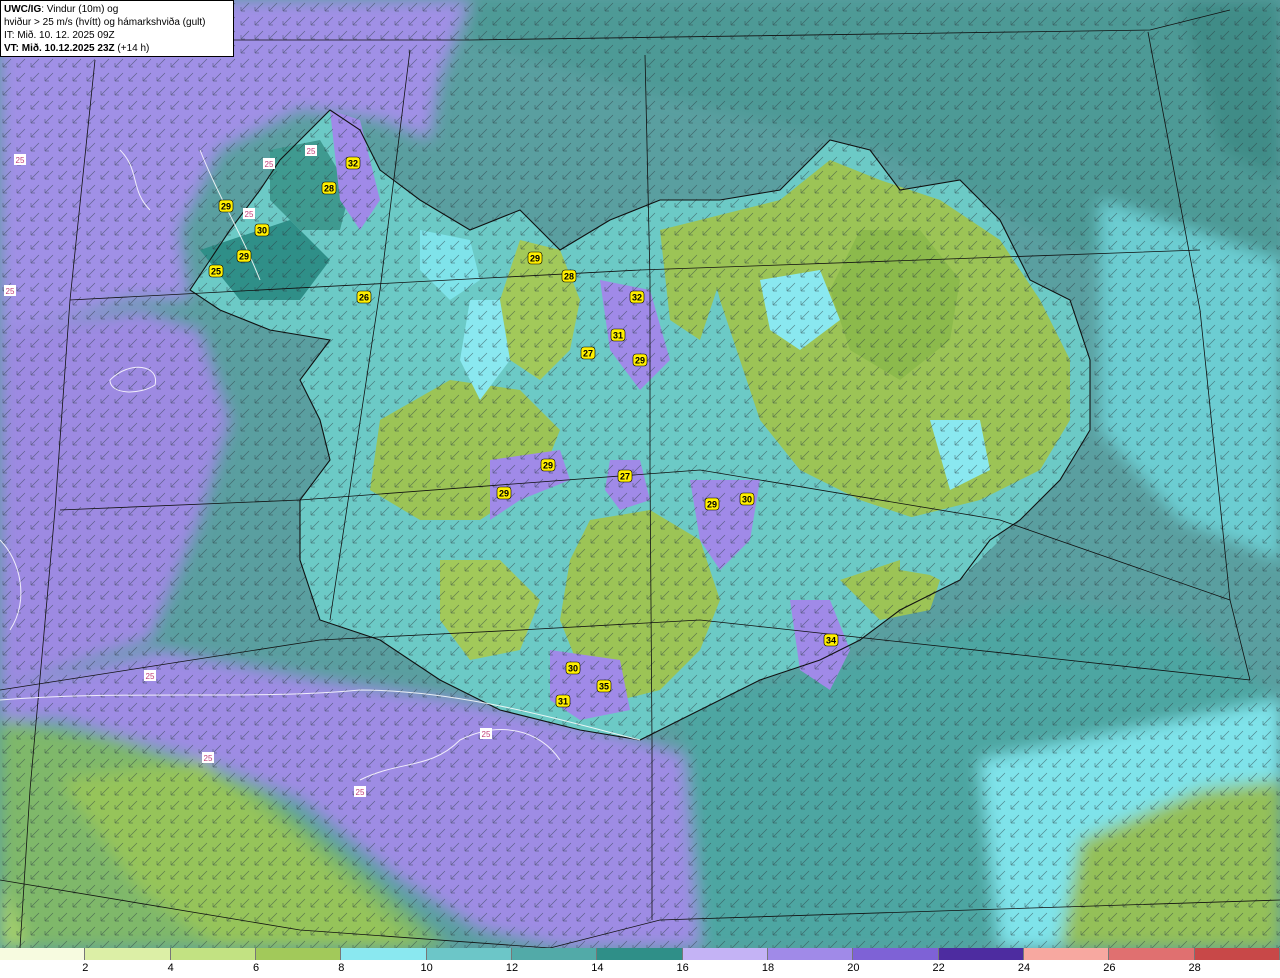  What do you see at coordinates (512, 968) in the screenshot?
I see `legend-tick-label: 12` at bounding box center [512, 968].